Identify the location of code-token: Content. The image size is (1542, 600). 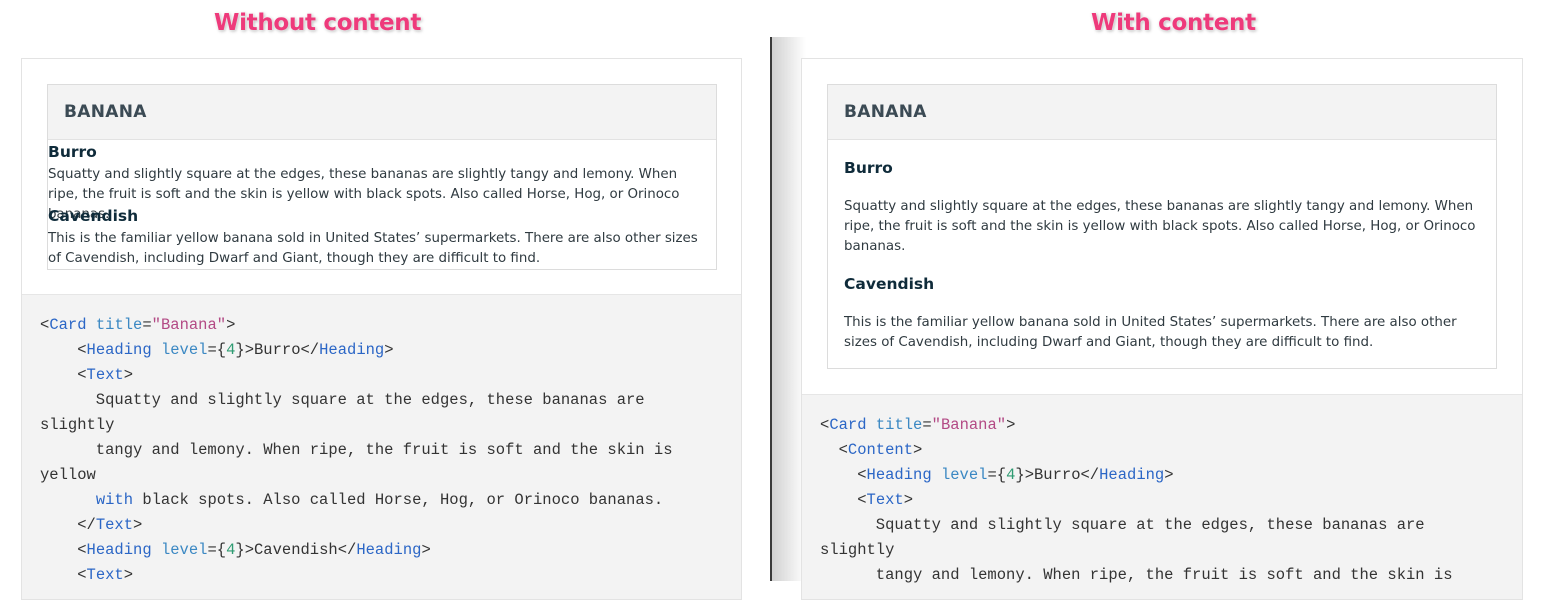
(880, 450).